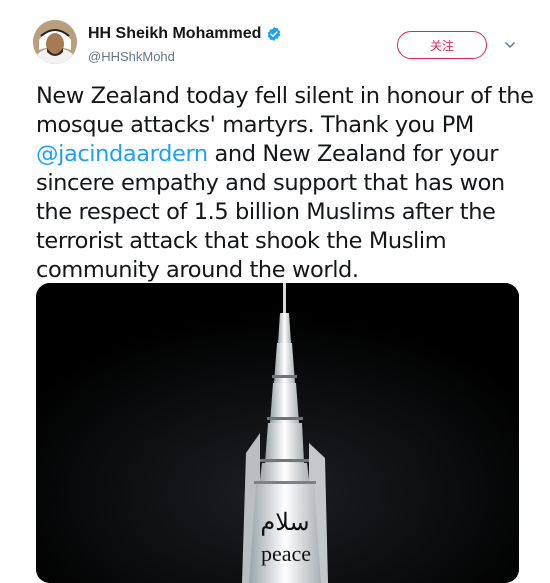  I want to click on name-row: HH Sheikh Mohammed, so click(185, 34).